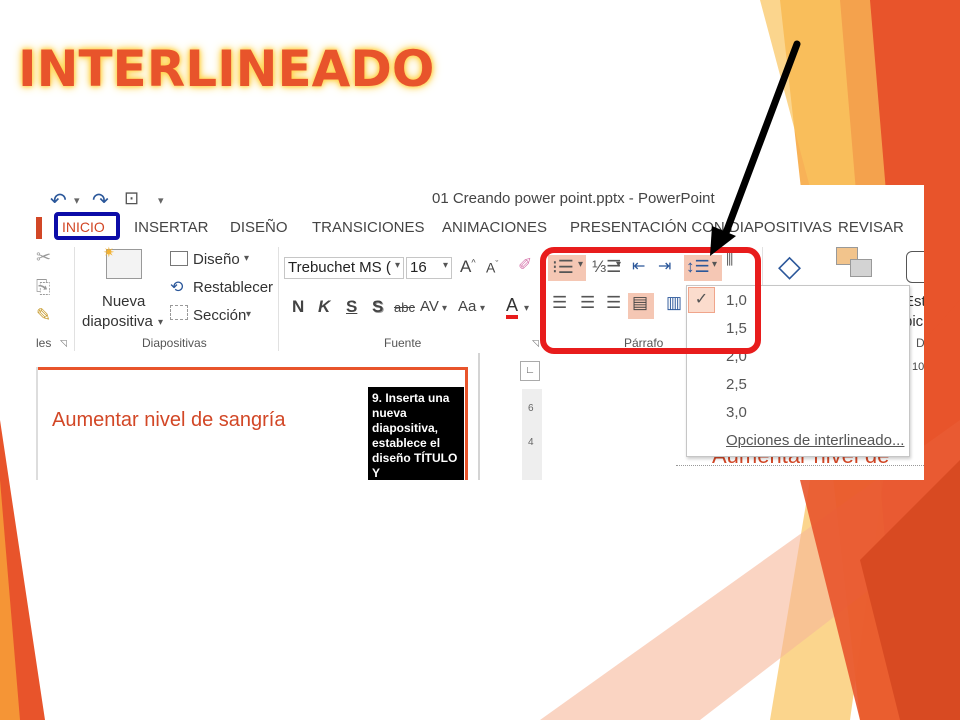 This screenshot has height=720, width=960. What do you see at coordinates (723, 241) in the screenshot?
I see `arrow-head-icon` at bounding box center [723, 241].